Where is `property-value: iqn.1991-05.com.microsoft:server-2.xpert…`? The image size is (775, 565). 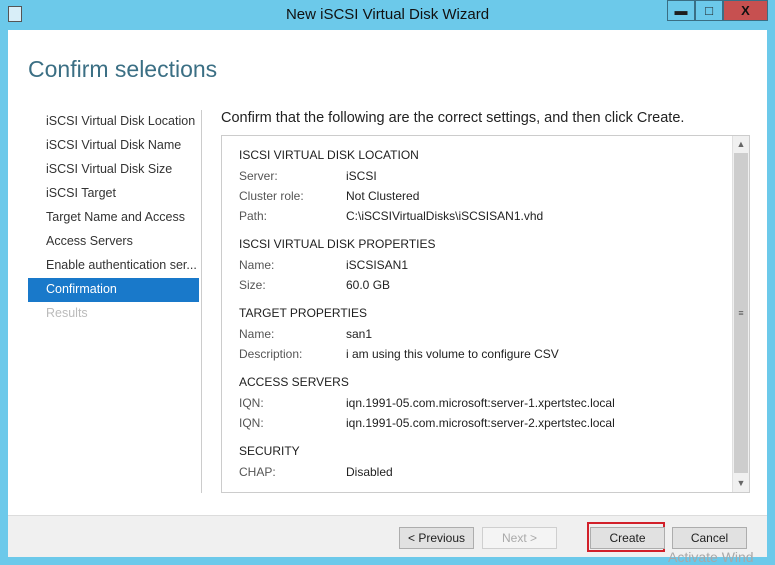
property-value: iqn.1991-05.com.microsoft:server-2.xpert… is located at coordinates (480, 423).